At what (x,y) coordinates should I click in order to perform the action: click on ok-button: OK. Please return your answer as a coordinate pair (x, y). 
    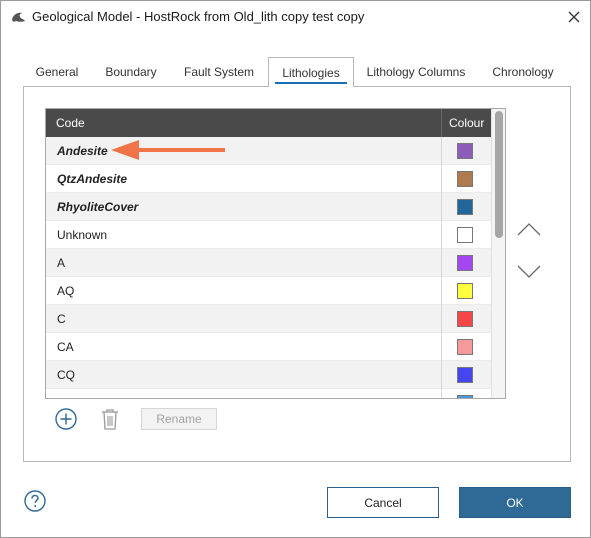
    Looking at the image, I should click on (515, 502).